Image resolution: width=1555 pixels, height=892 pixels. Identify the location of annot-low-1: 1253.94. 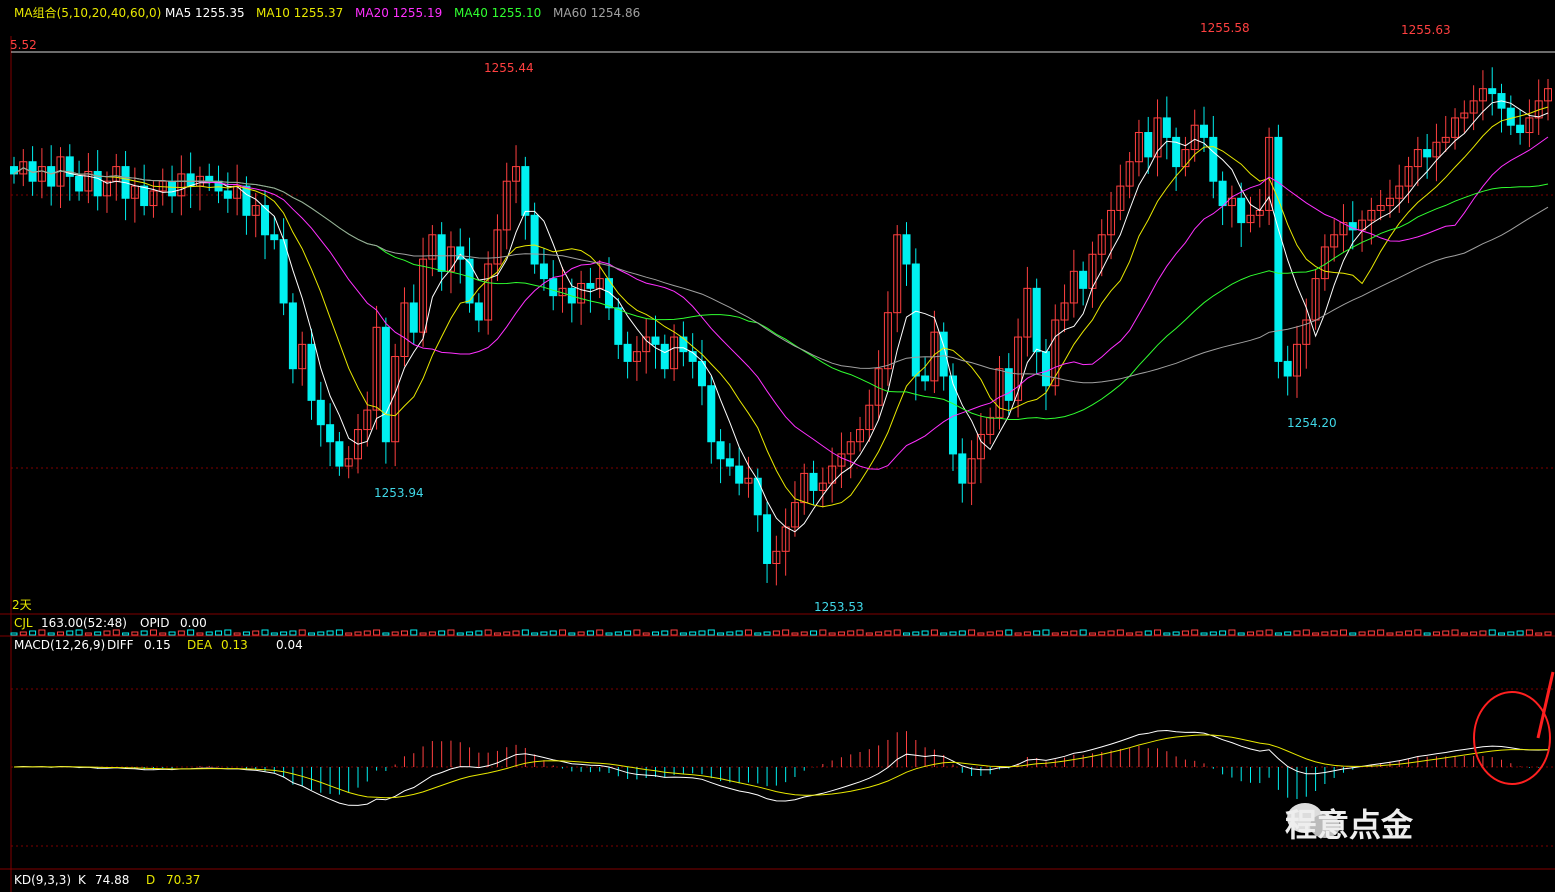
(399, 493).